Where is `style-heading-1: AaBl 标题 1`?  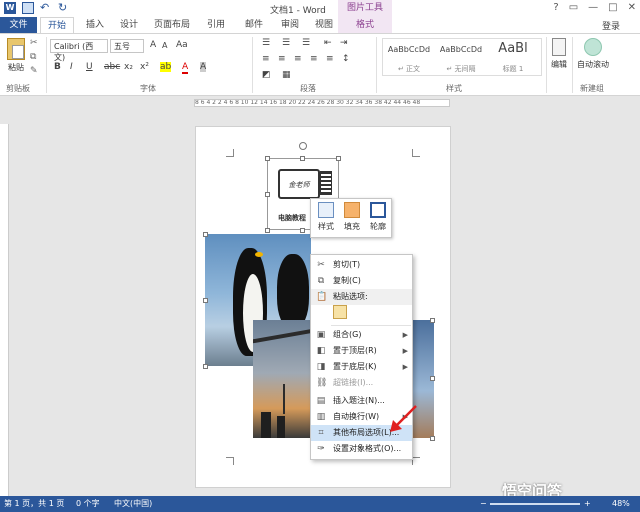 style-heading-1: AaBl 标题 1 is located at coordinates (513, 57).